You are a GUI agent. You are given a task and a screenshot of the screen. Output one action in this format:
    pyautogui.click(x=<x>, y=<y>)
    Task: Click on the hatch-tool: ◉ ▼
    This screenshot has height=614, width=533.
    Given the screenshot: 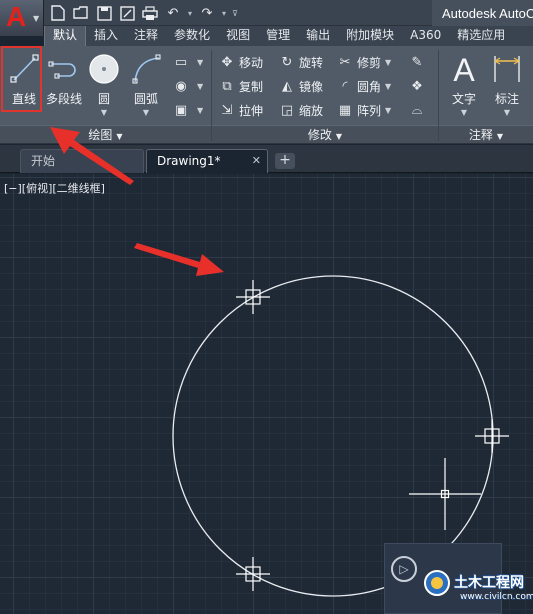 What is the action you would take?
    pyautogui.click(x=187, y=86)
    